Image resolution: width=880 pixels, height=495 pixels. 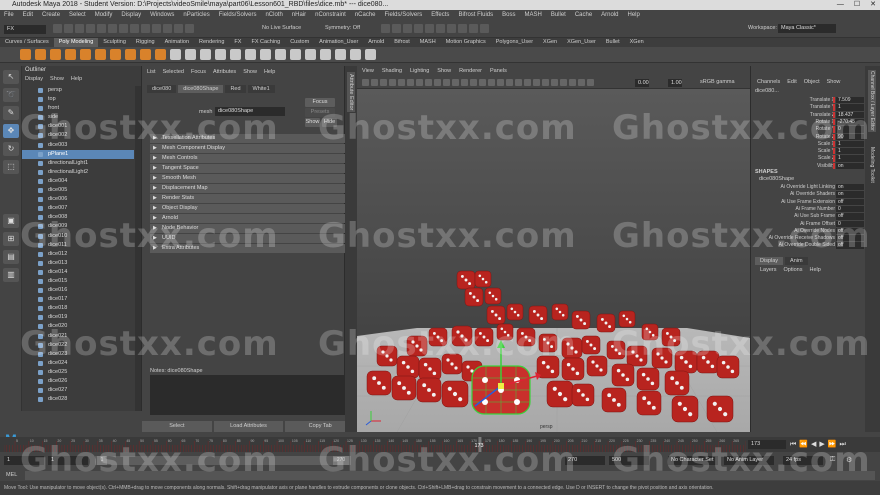 I want to click on channel-menu-show: Show, so click(x=834, y=82).